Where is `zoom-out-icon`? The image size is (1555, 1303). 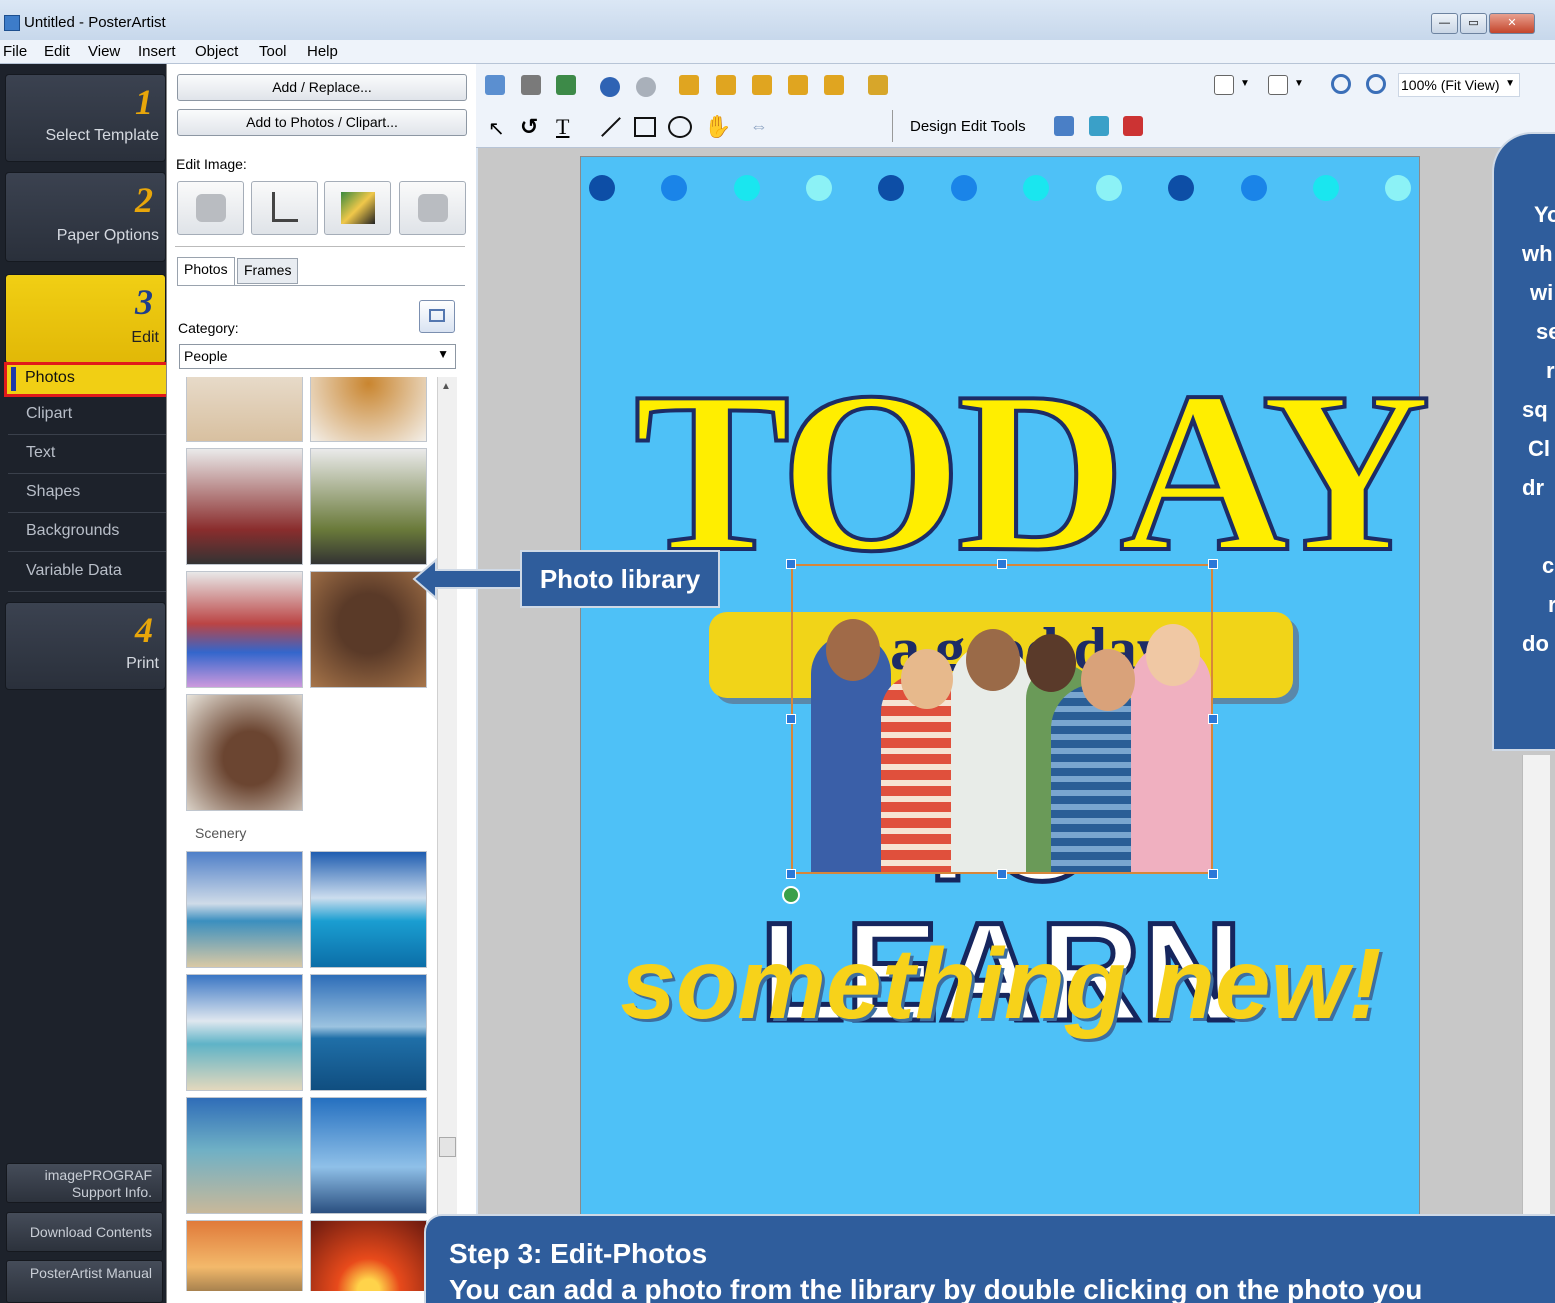 zoom-out-icon is located at coordinates (1376, 84).